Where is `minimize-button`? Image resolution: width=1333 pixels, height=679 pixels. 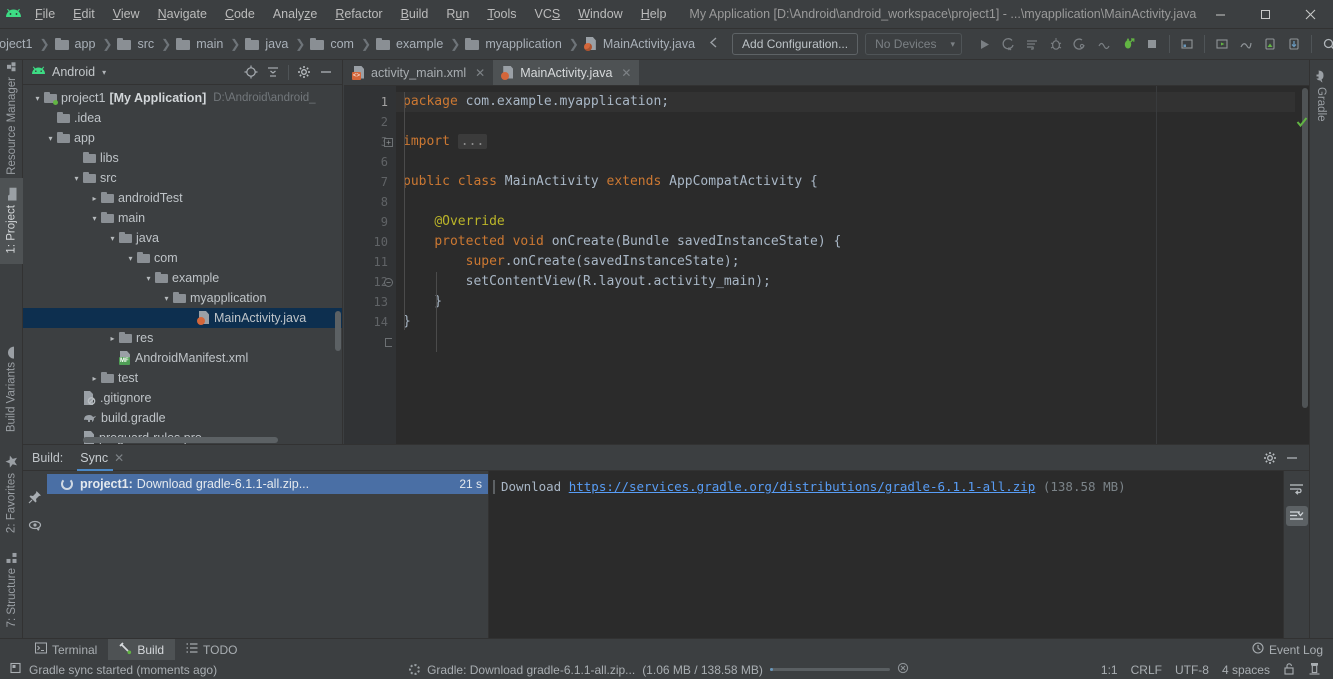
minimize-button is located at coordinates (1220, 14).